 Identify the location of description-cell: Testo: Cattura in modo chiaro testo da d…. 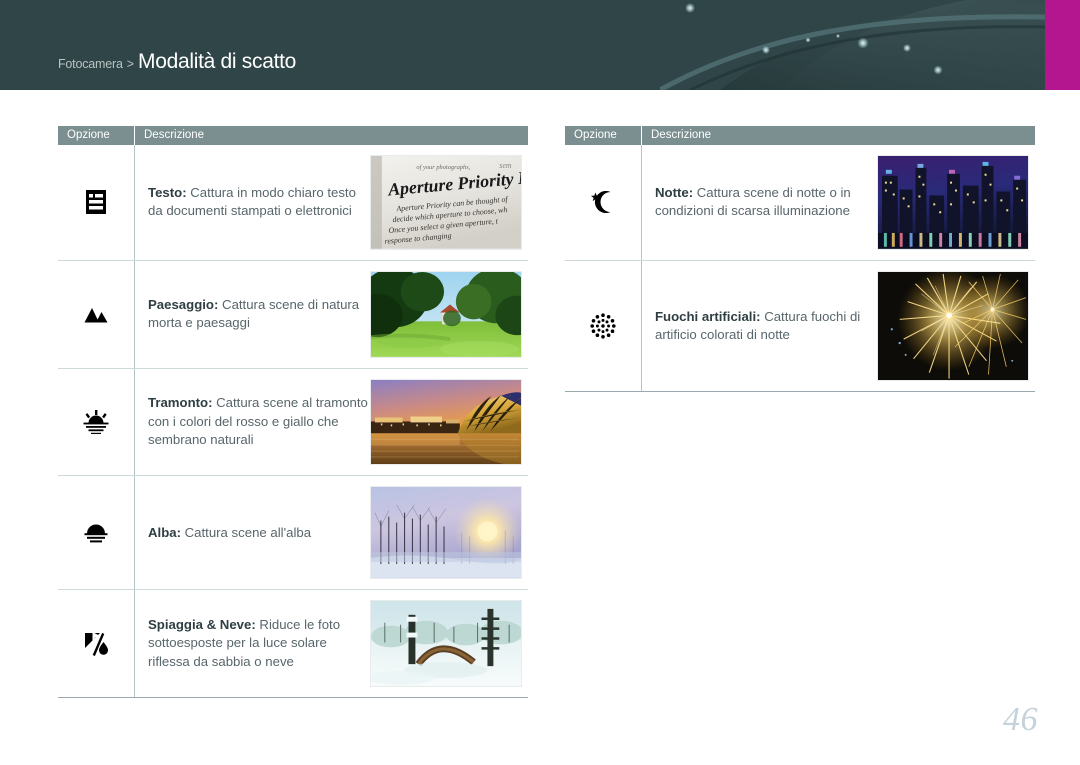
(331, 202).